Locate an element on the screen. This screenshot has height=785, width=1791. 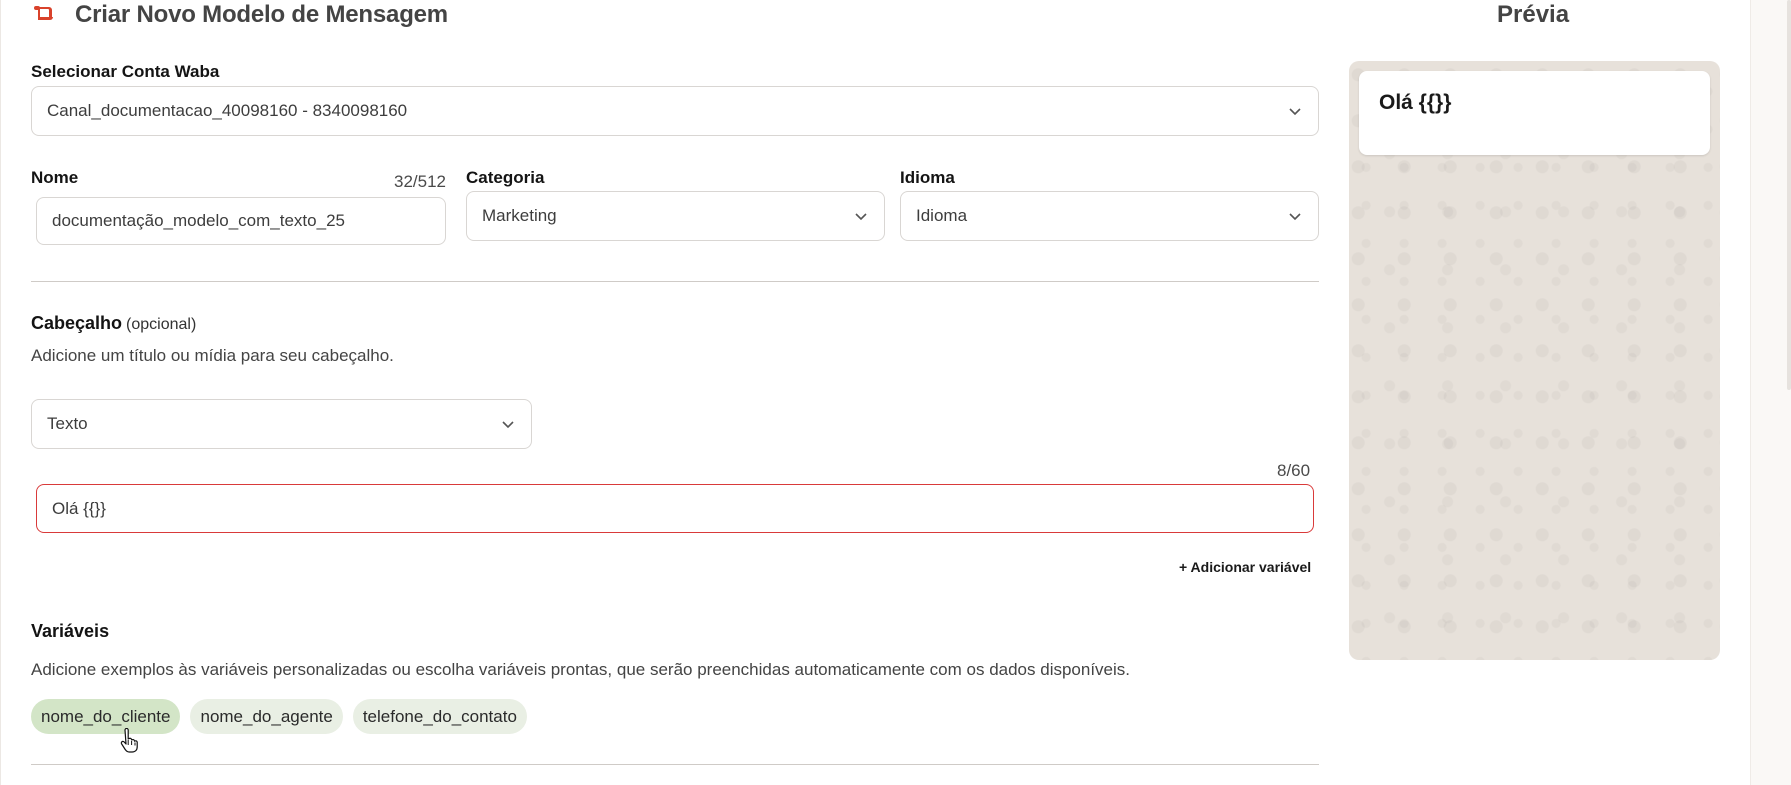
header-text-value: Olá {{}} is located at coordinates (79, 508).